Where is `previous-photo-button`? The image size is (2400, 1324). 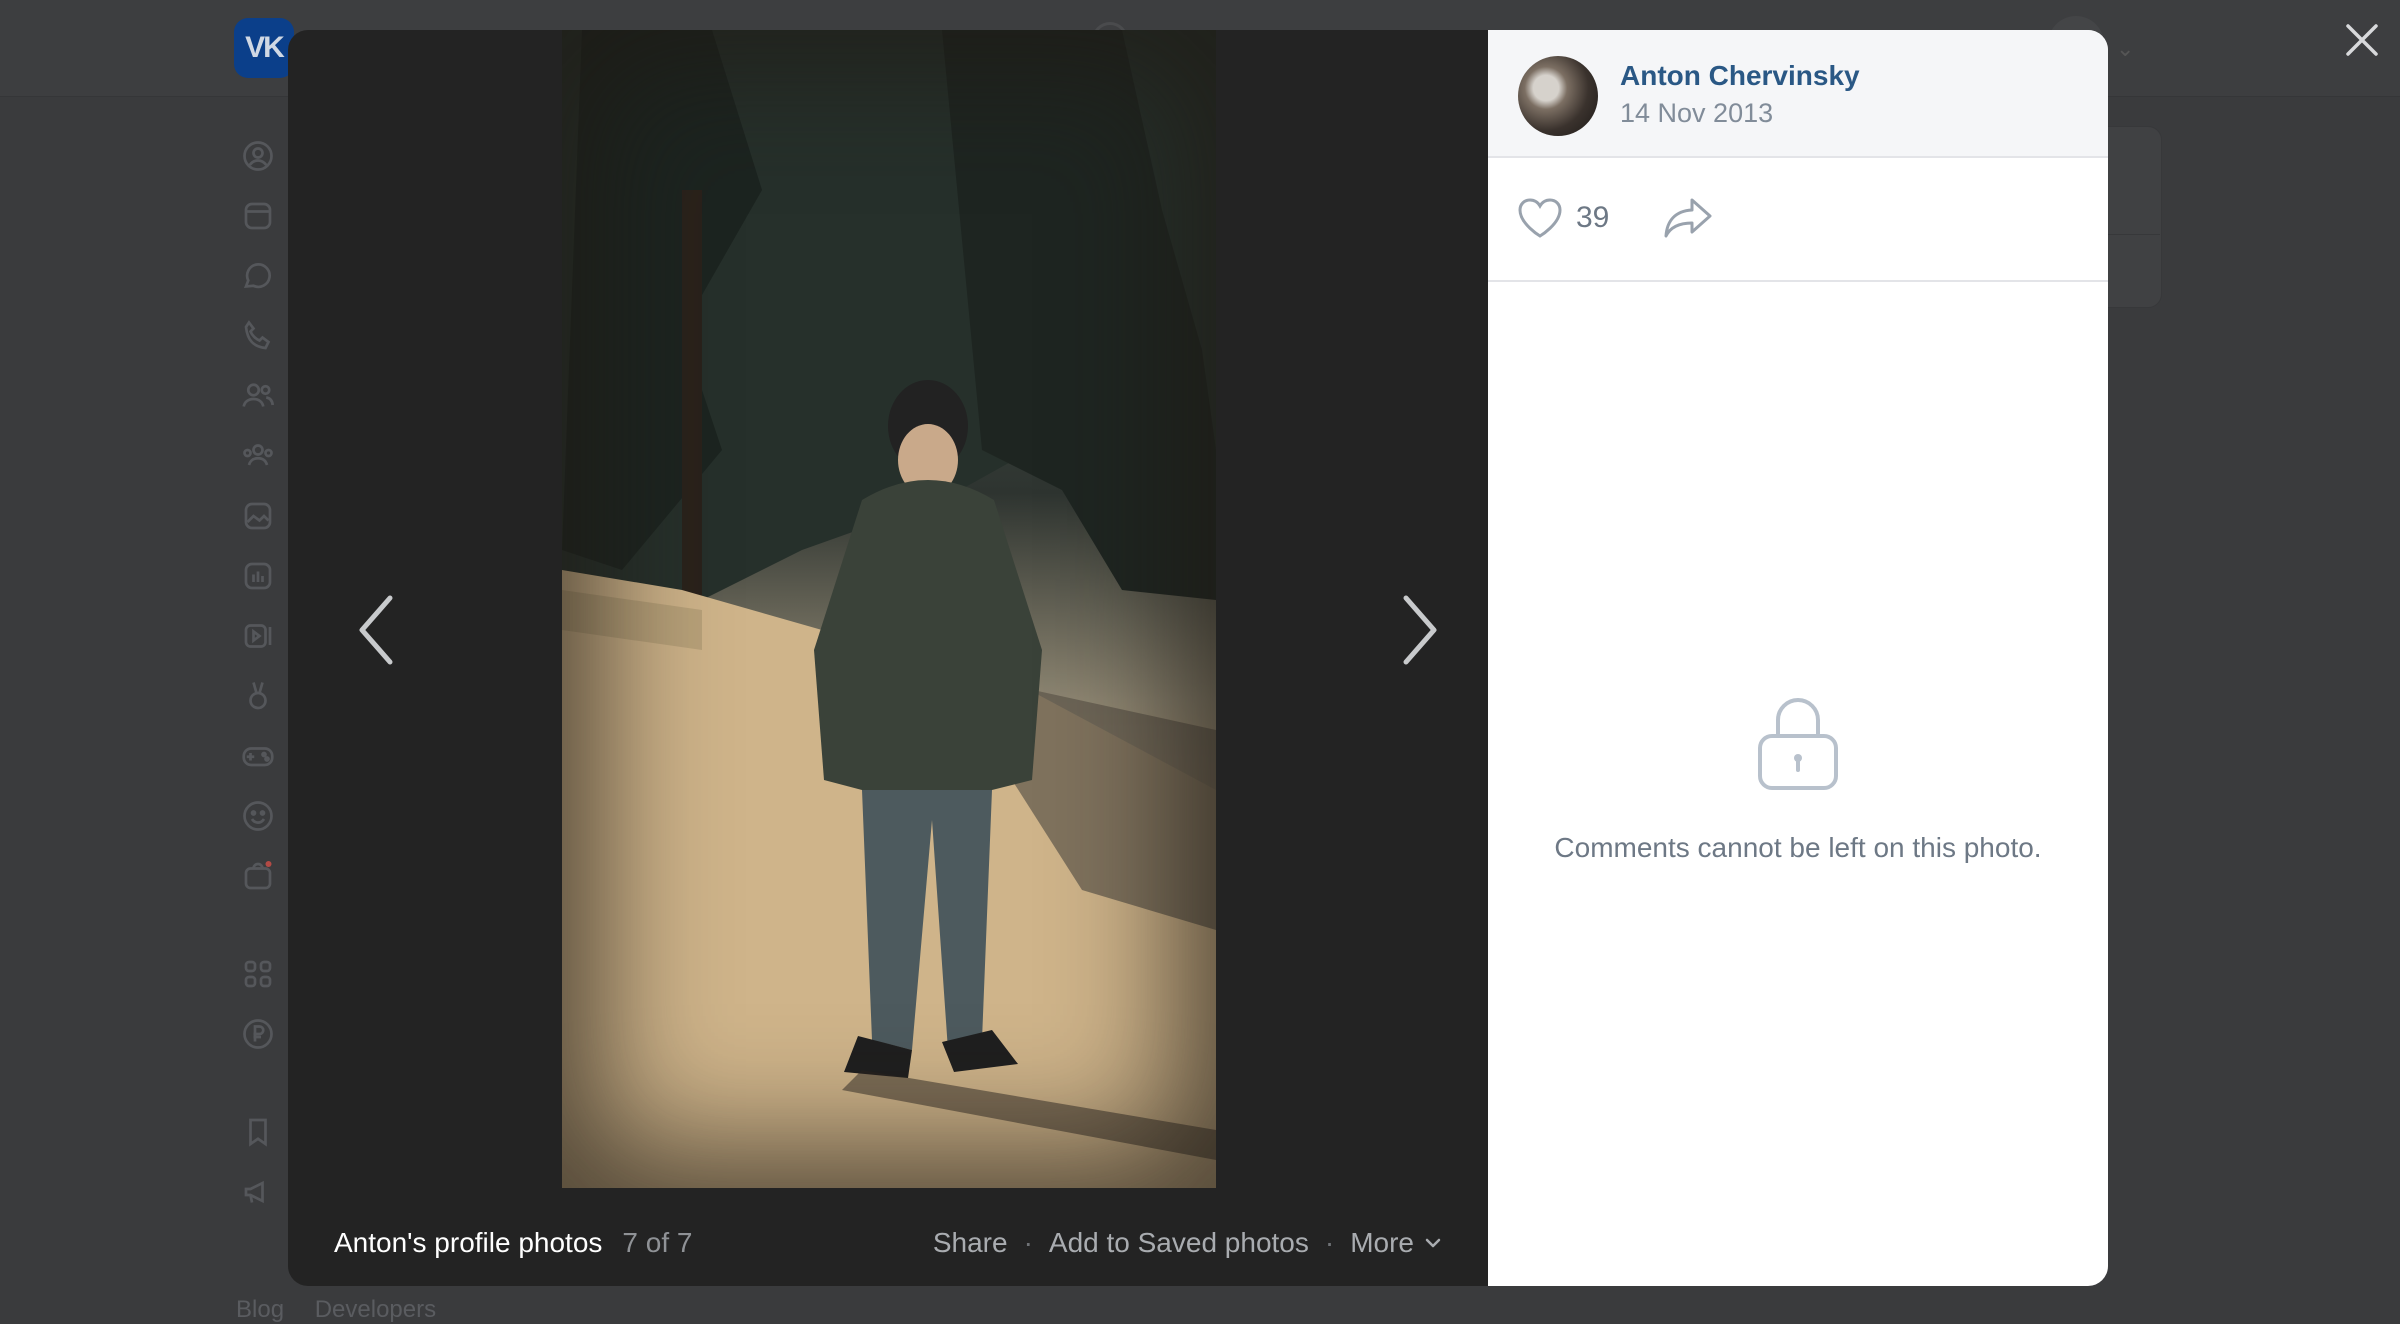 previous-photo-button is located at coordinates (378, 630).